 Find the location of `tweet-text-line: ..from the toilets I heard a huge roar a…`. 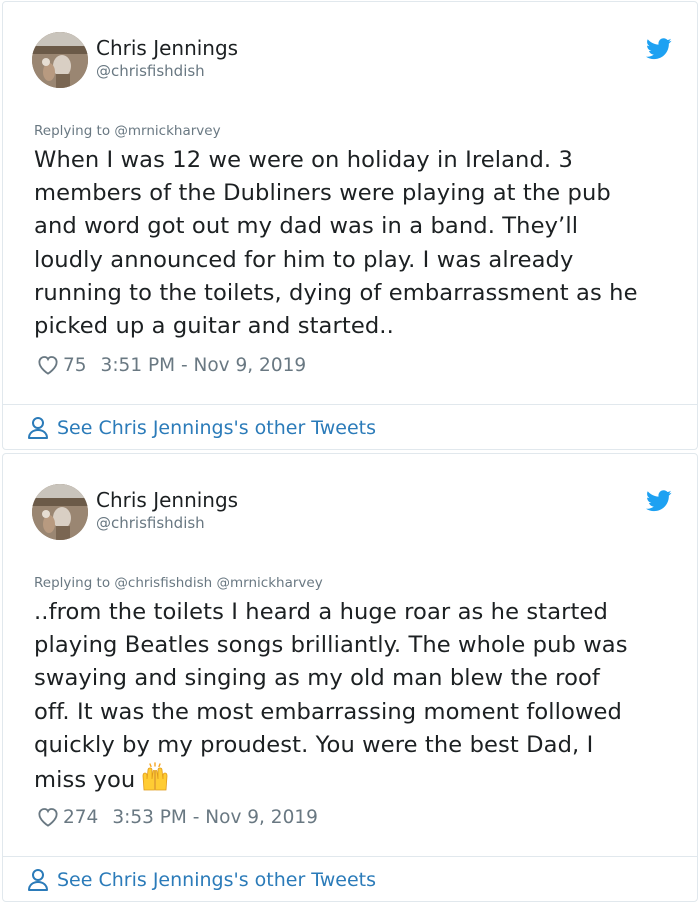

tweet-text-line: ..from the toilets I heard a huge roar a… is located at coordinates (321, 612).